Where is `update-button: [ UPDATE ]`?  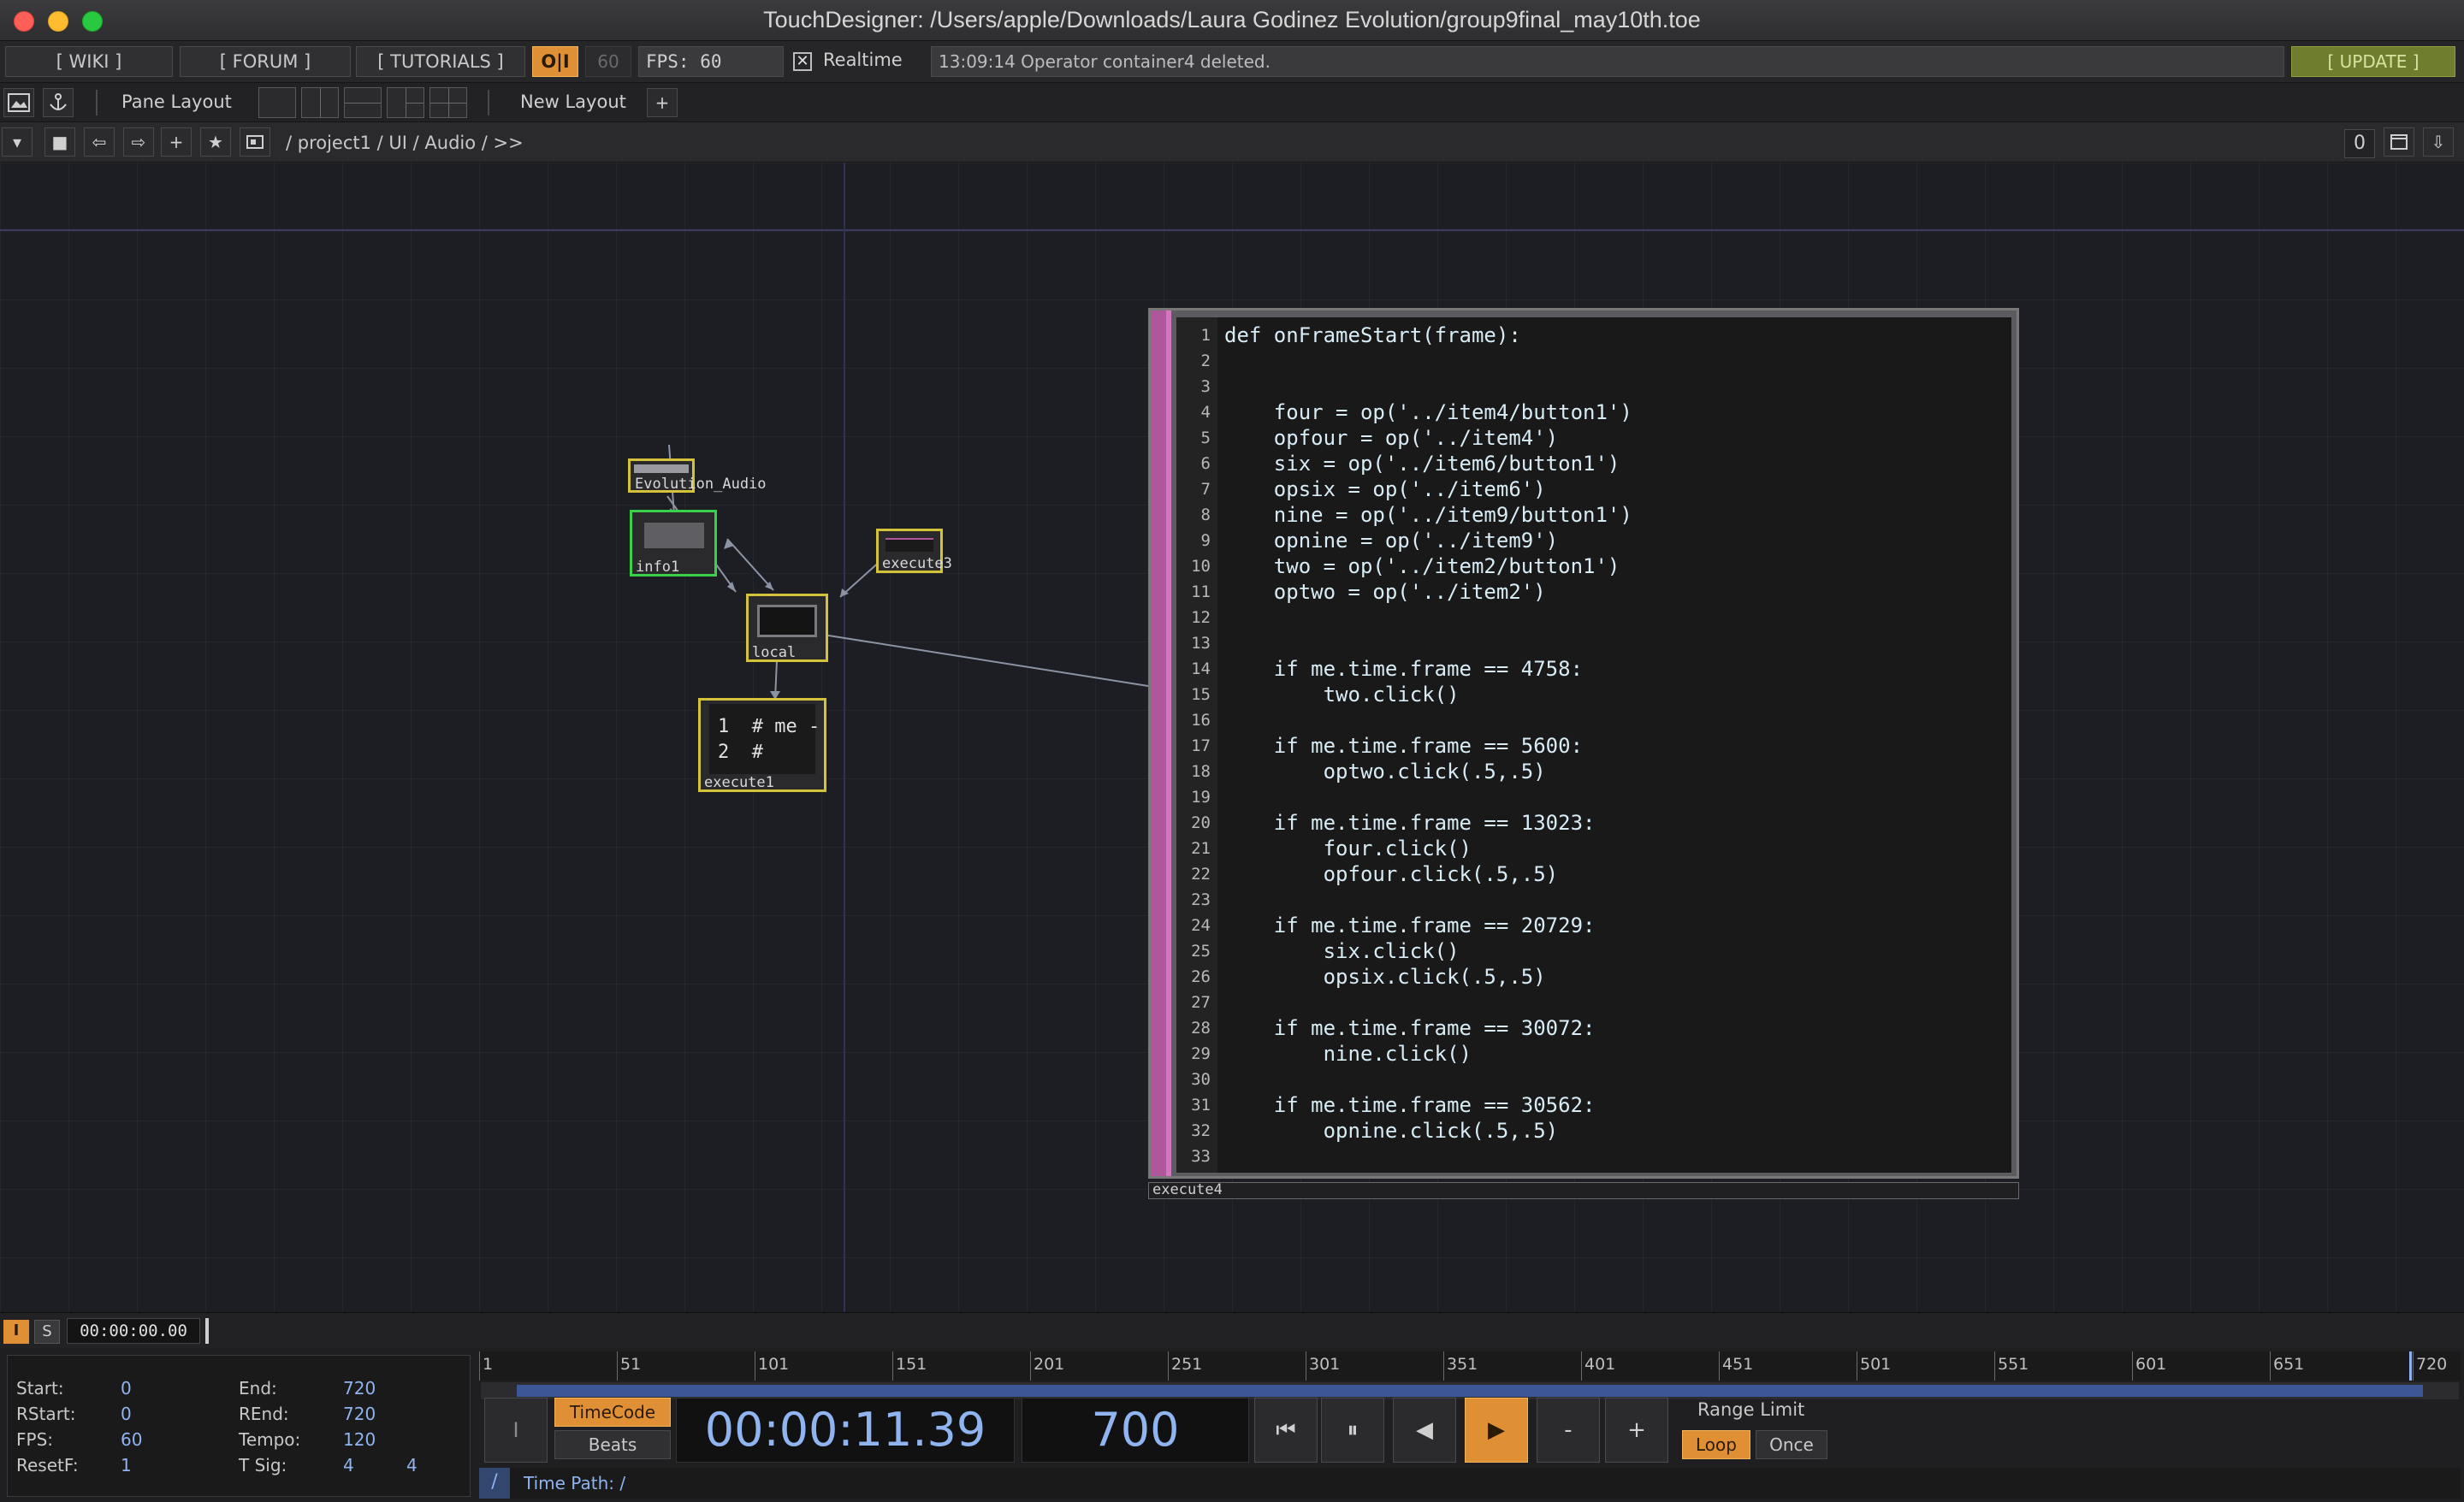
update-button: [ UPDATE ] is located at coordinates (2373, 61).